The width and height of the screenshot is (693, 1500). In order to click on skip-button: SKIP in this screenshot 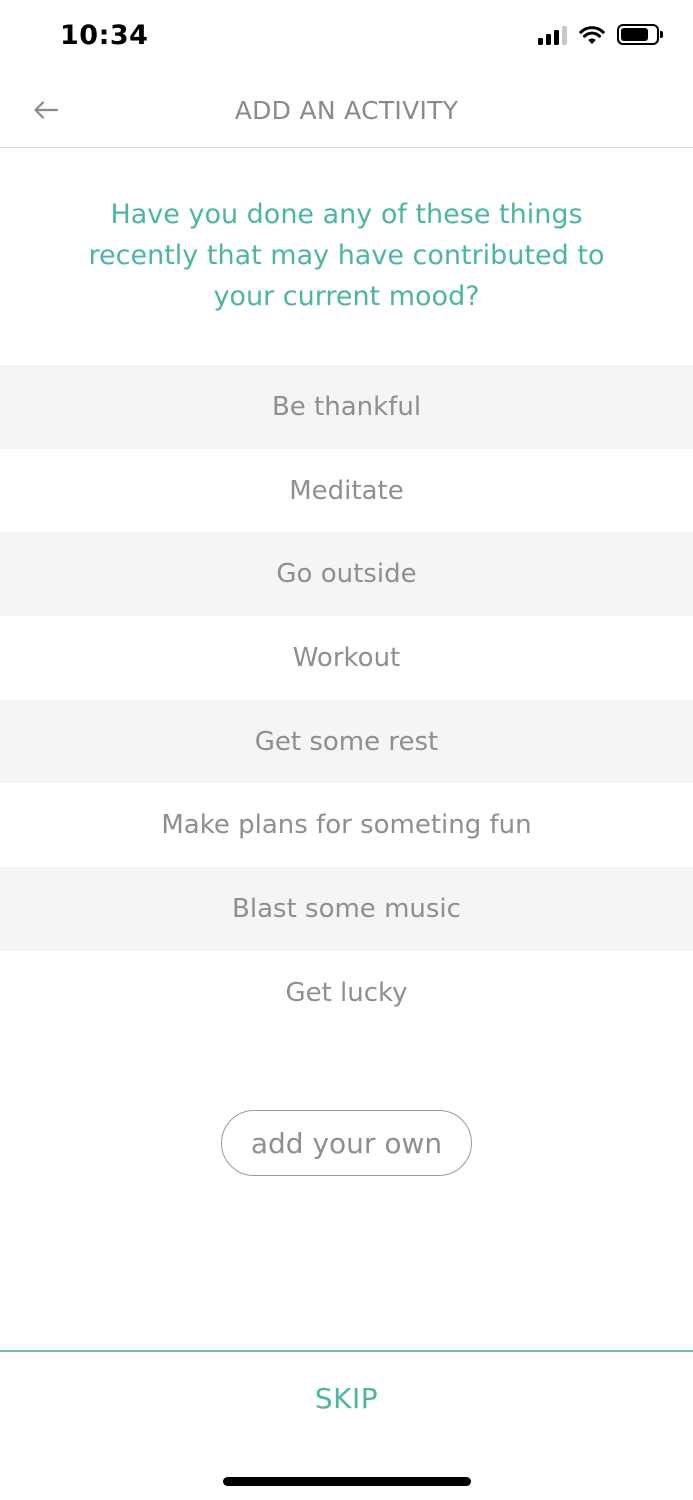, I will do `click(346, 1397)`.